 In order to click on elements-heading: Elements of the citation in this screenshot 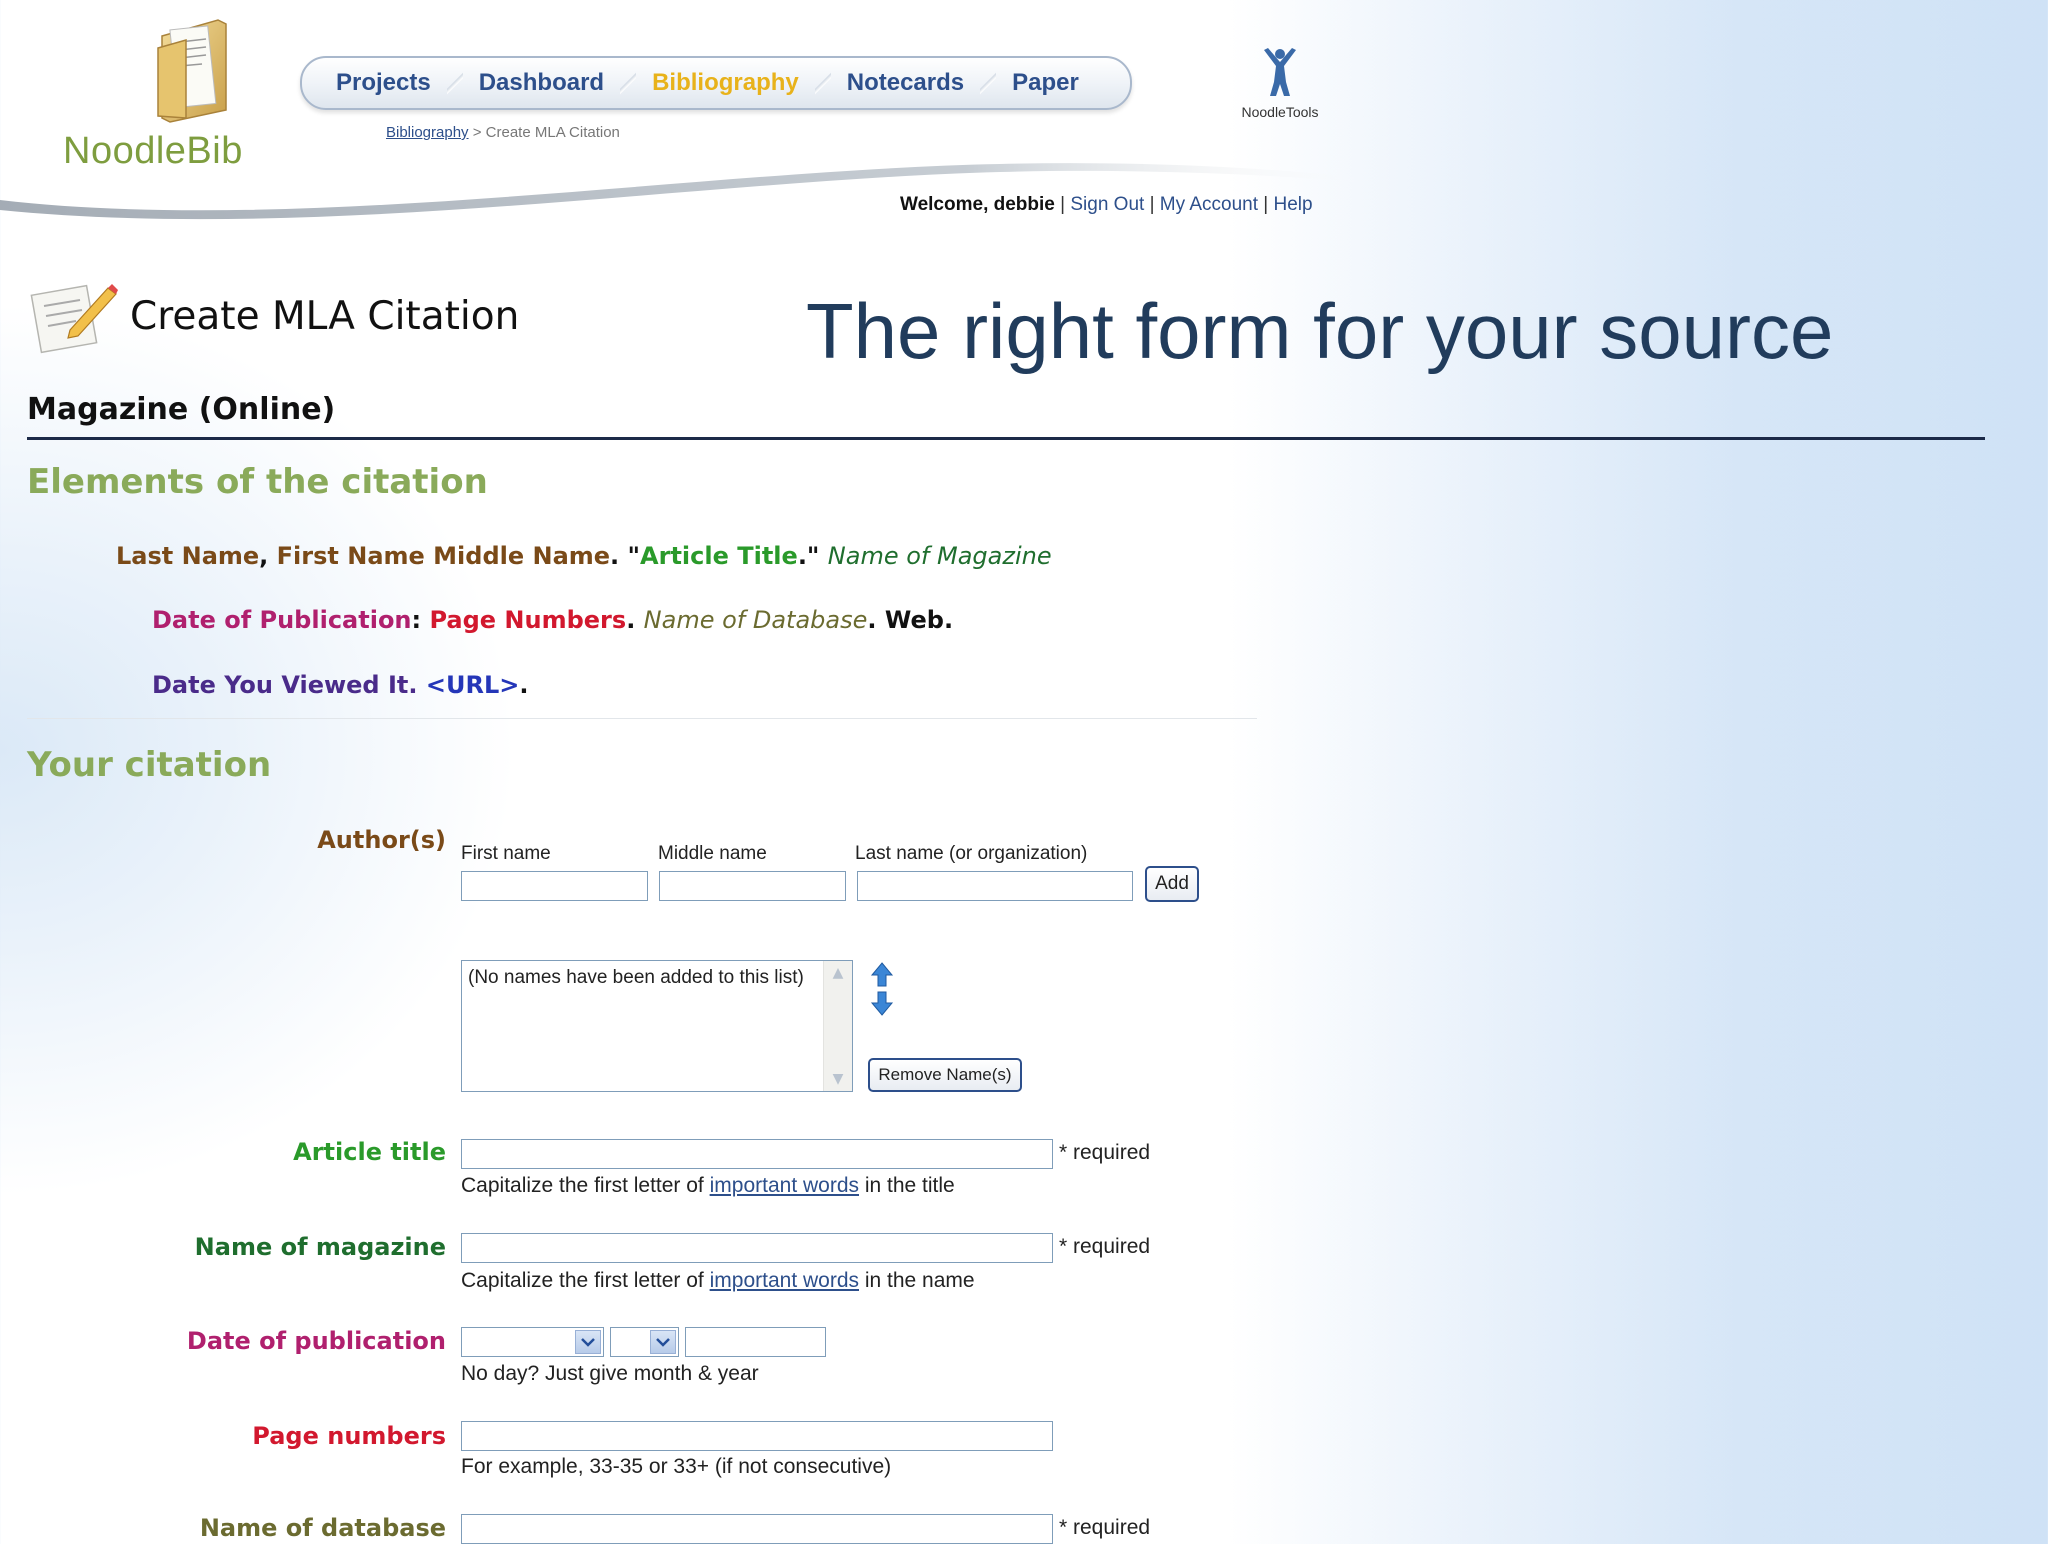, I will do `click(257, 482)`.